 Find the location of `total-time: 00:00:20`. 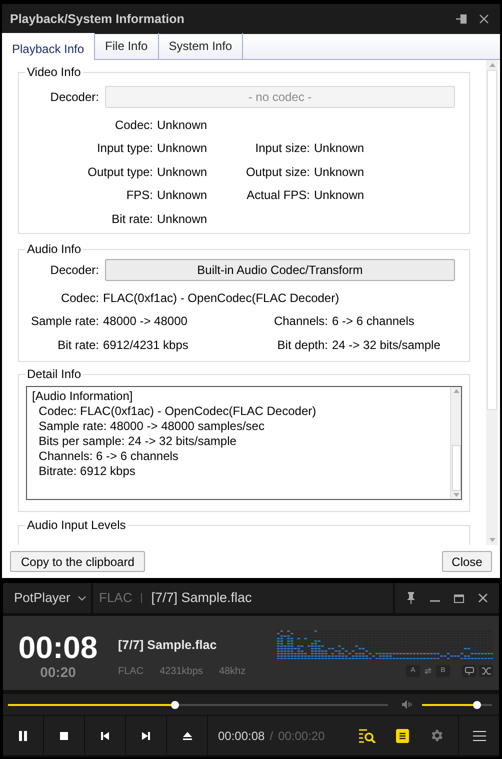

total-time: 00:00:20 is located at coordinates (301, 736).